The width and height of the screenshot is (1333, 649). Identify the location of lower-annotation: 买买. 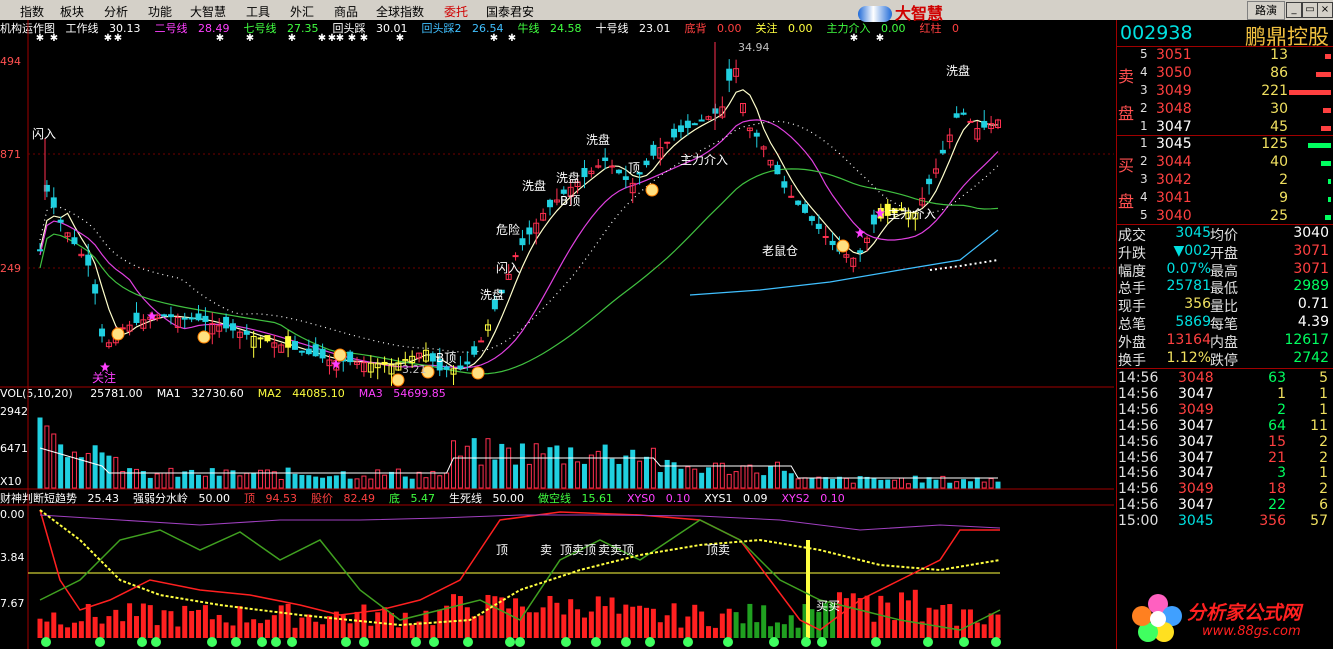
(828, 606).